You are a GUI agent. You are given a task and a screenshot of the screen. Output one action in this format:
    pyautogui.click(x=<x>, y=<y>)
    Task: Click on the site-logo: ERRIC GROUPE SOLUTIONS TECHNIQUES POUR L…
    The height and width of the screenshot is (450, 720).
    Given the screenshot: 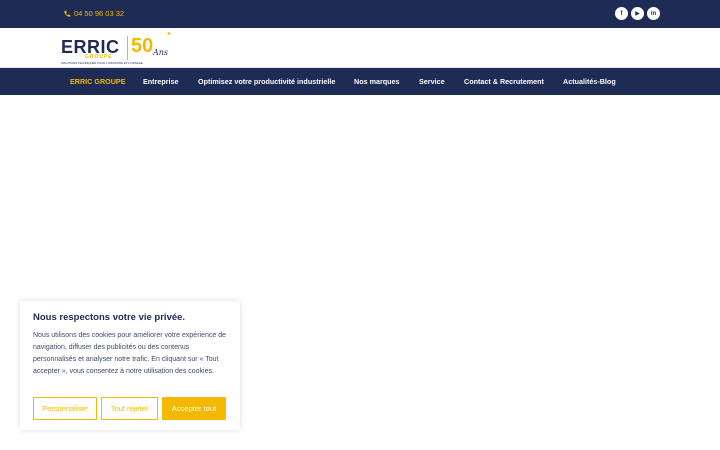 What is the action you would take?
    pyautogui.click(x=118, y=48)
    